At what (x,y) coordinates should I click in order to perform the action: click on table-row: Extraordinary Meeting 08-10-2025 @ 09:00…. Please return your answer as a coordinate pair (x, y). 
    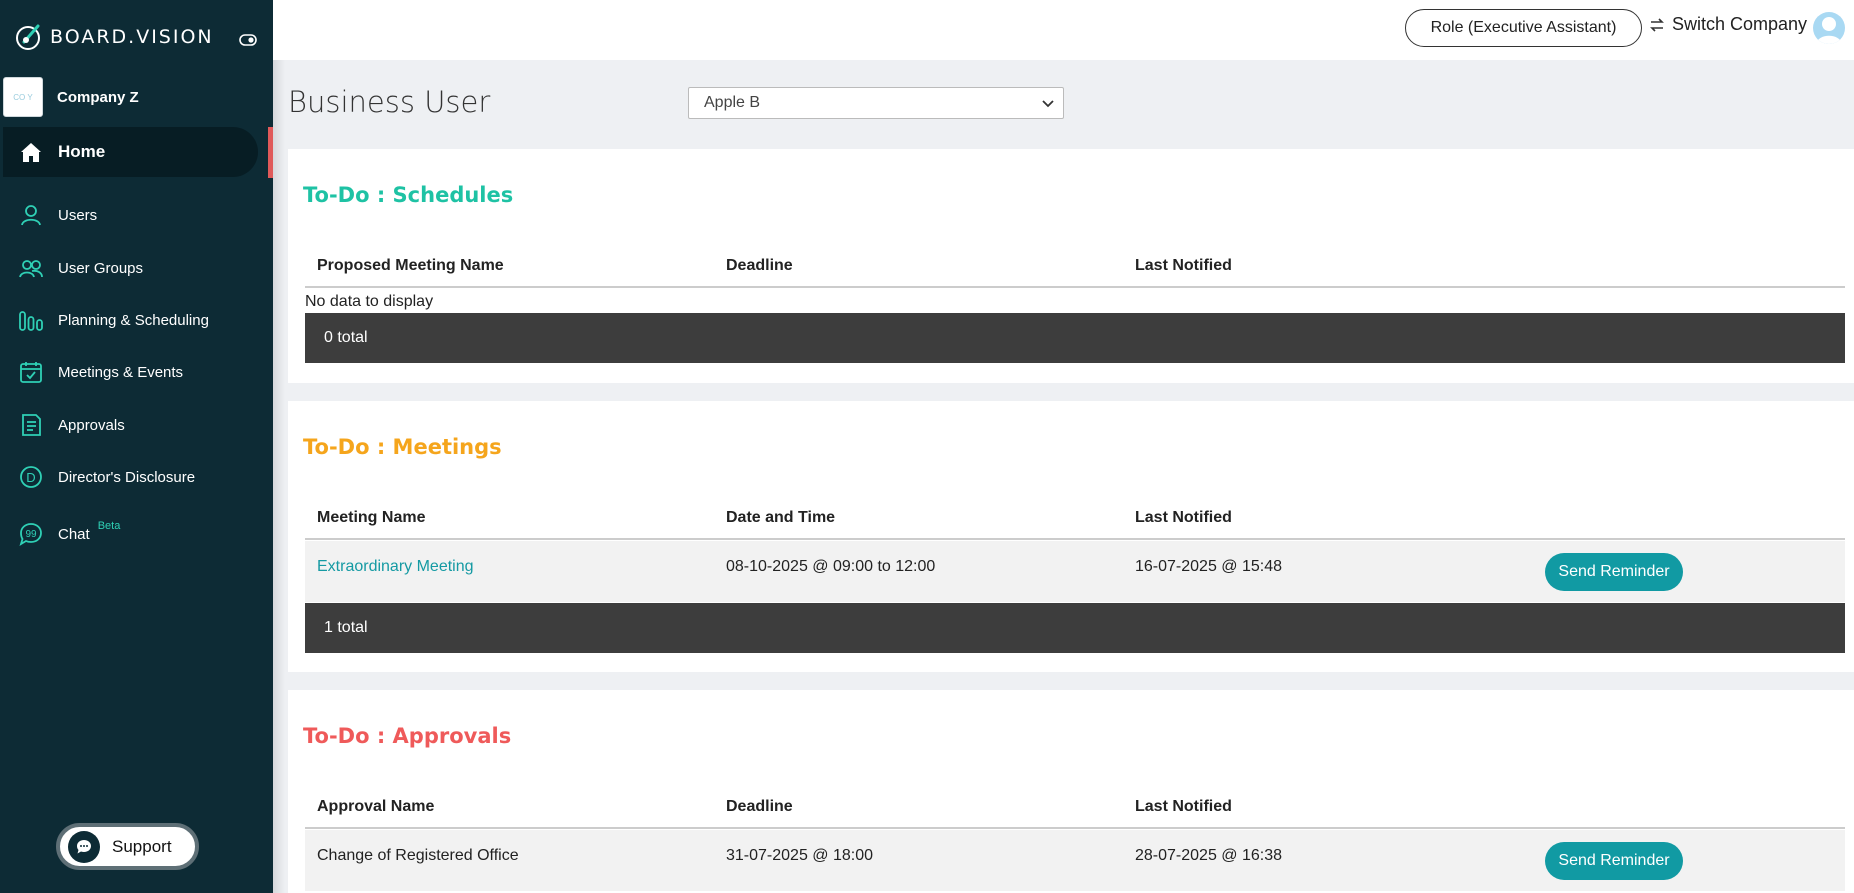
    Looking at the image, I should click on (1075, 571).